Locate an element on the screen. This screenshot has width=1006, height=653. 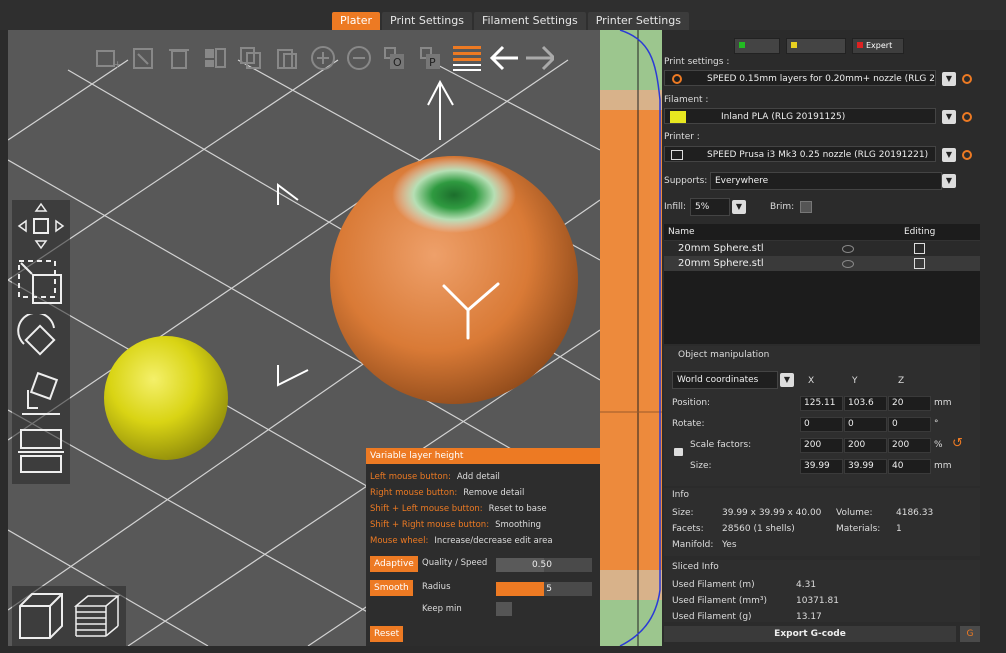
sliced-info-title: Sliced Info is located at coordinates (695, 567).